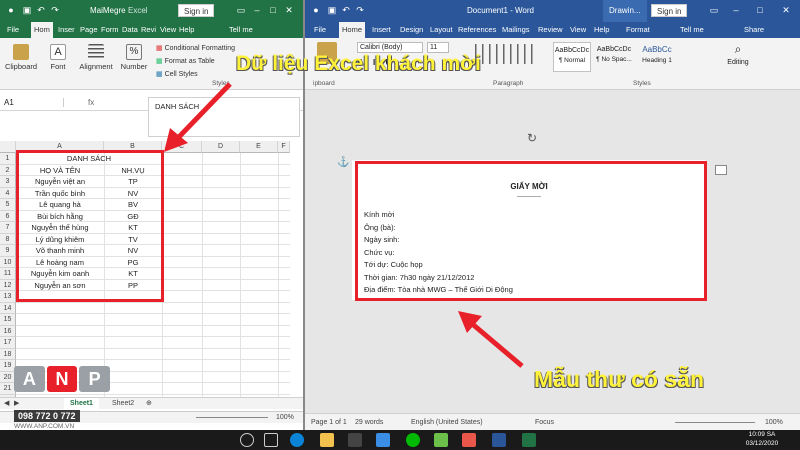 The width and height of the screenshot is (800, 450). I want to click on excel-taskbar-icon, so click(529, 440).